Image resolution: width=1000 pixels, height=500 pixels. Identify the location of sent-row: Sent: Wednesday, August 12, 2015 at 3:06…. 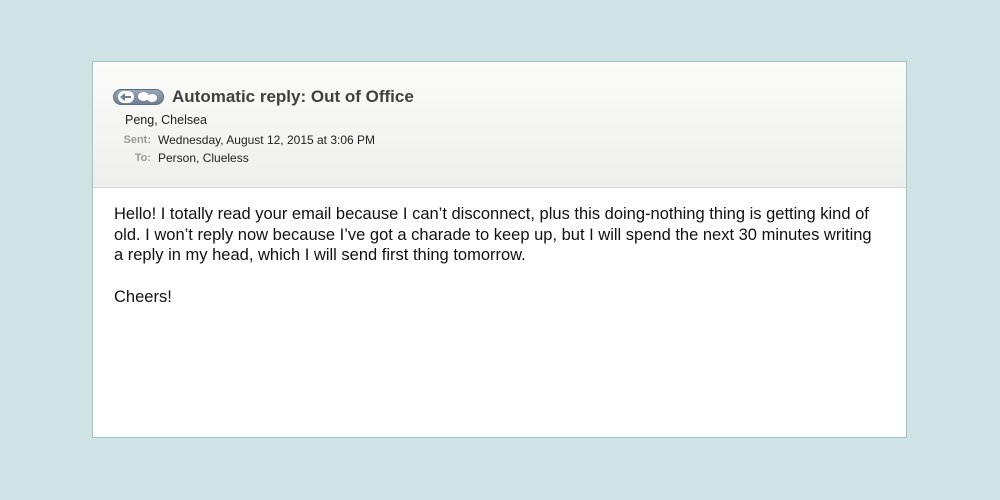
(499, 141).